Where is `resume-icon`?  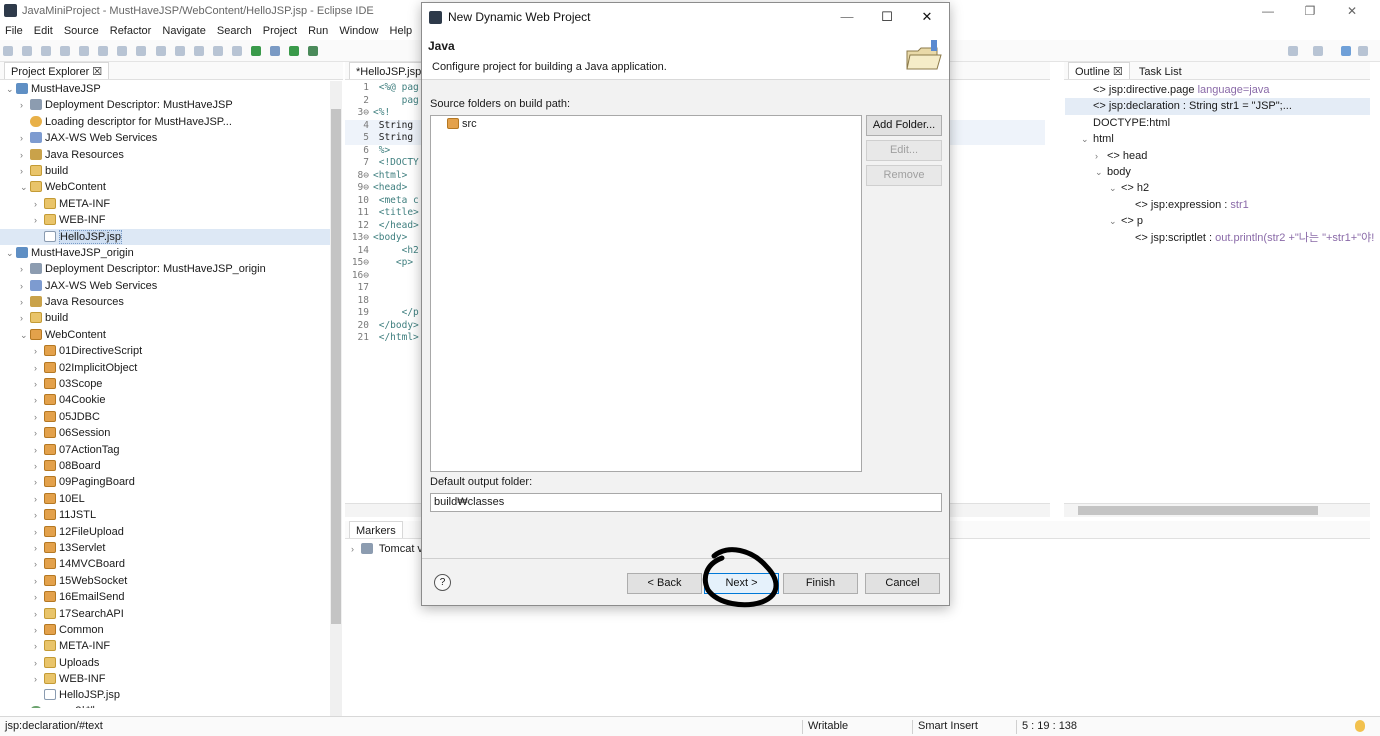 resume-icon is located at coordinates (122, 51).